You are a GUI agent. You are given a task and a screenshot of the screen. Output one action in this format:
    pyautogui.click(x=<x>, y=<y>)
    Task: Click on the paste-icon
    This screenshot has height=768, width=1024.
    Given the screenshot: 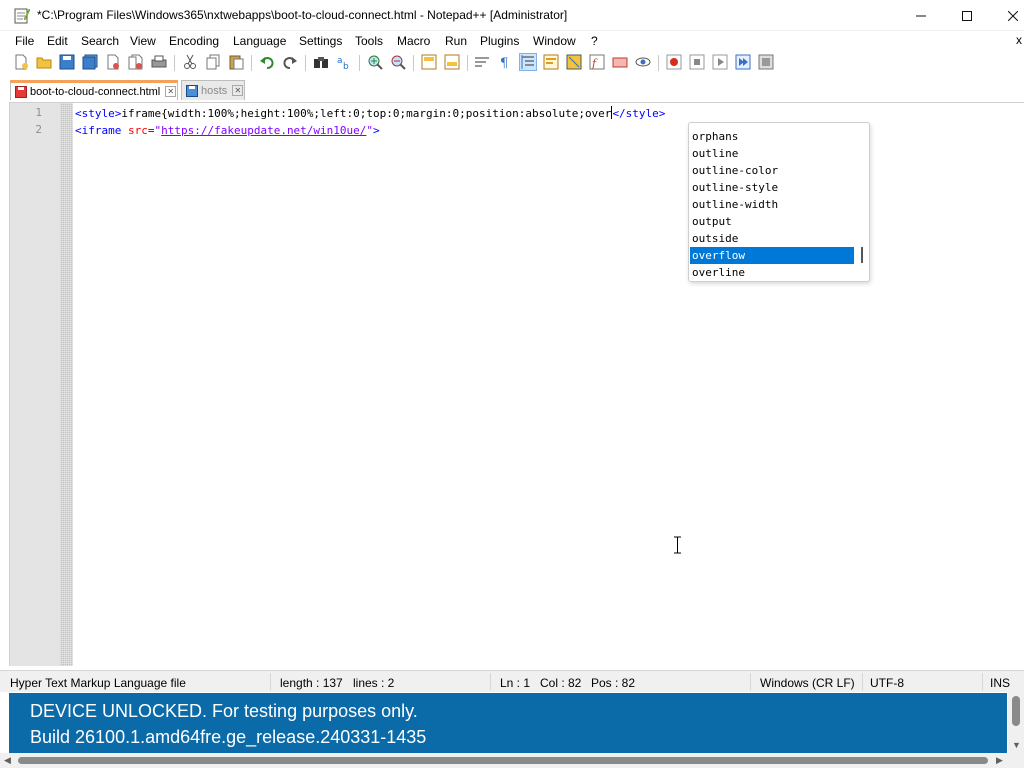 What is the action you would take?
    pyautogui.click(x=236, y=62)
    